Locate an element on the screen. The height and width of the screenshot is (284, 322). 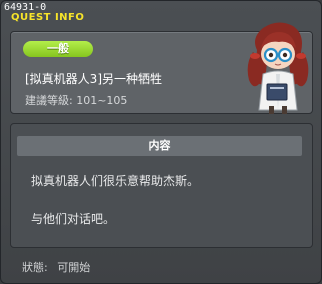
content-line-1: 拟真机器人们很乐意帮助杰斯。 is located at coordinates (115, 181).